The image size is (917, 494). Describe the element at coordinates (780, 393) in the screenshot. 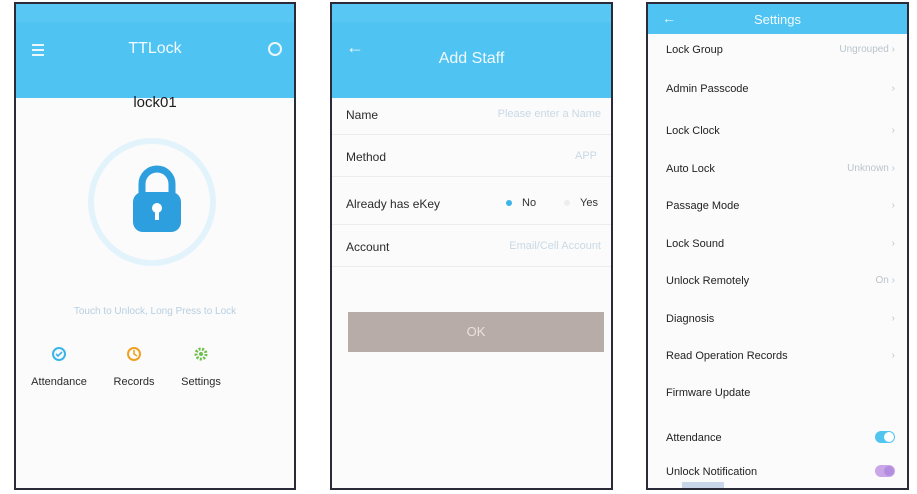

I see `setting-firmware-update: Firmware Update` at that location.